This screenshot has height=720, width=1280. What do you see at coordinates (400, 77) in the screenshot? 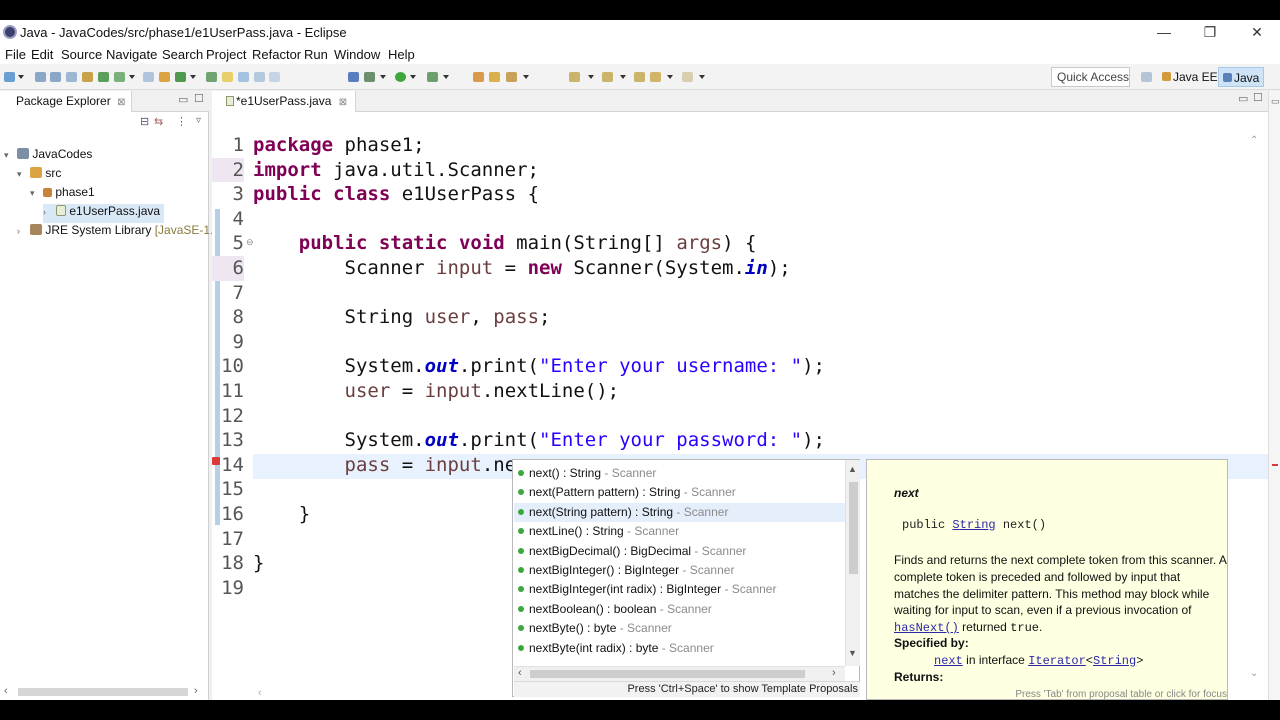
I see `run-icon` at bounding box center [400, 77].